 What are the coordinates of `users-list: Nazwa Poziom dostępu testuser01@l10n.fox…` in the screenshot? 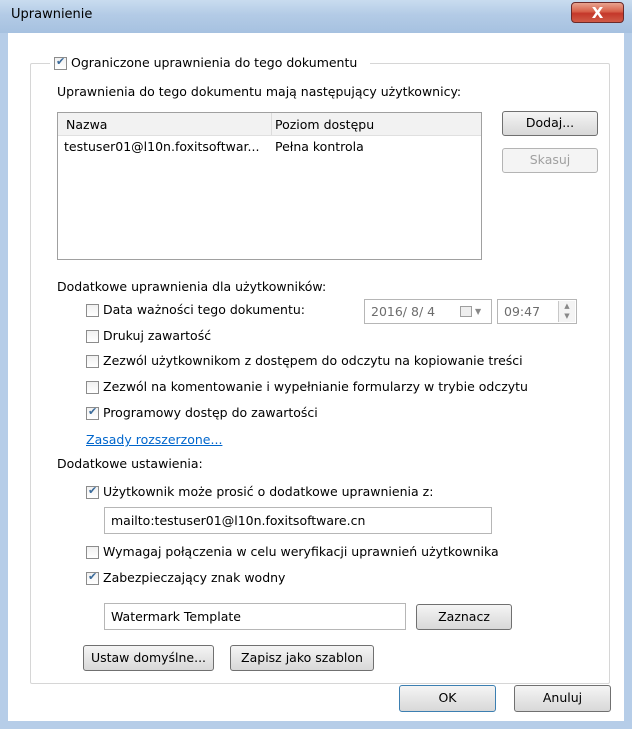 It's located at (269, 186).